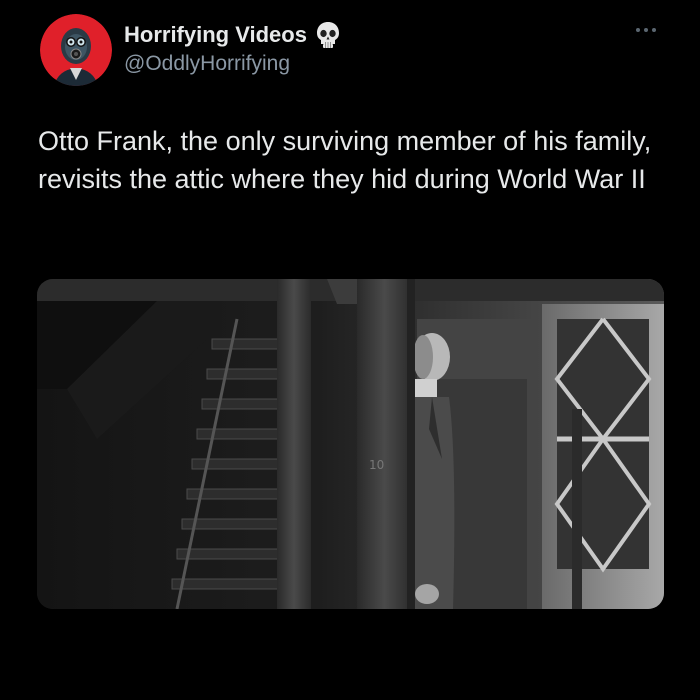 Image resolution: width=700 pixels, height=700 pixels. I want to click on author-info: Horrifying Videos @OddlyHorrifying, so click(232, 48).